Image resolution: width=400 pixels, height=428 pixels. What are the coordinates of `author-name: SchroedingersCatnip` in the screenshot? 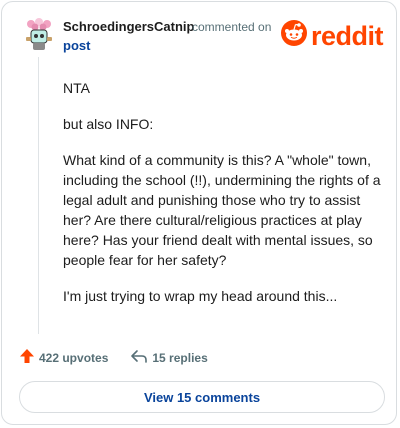 It's located at (128, 26).